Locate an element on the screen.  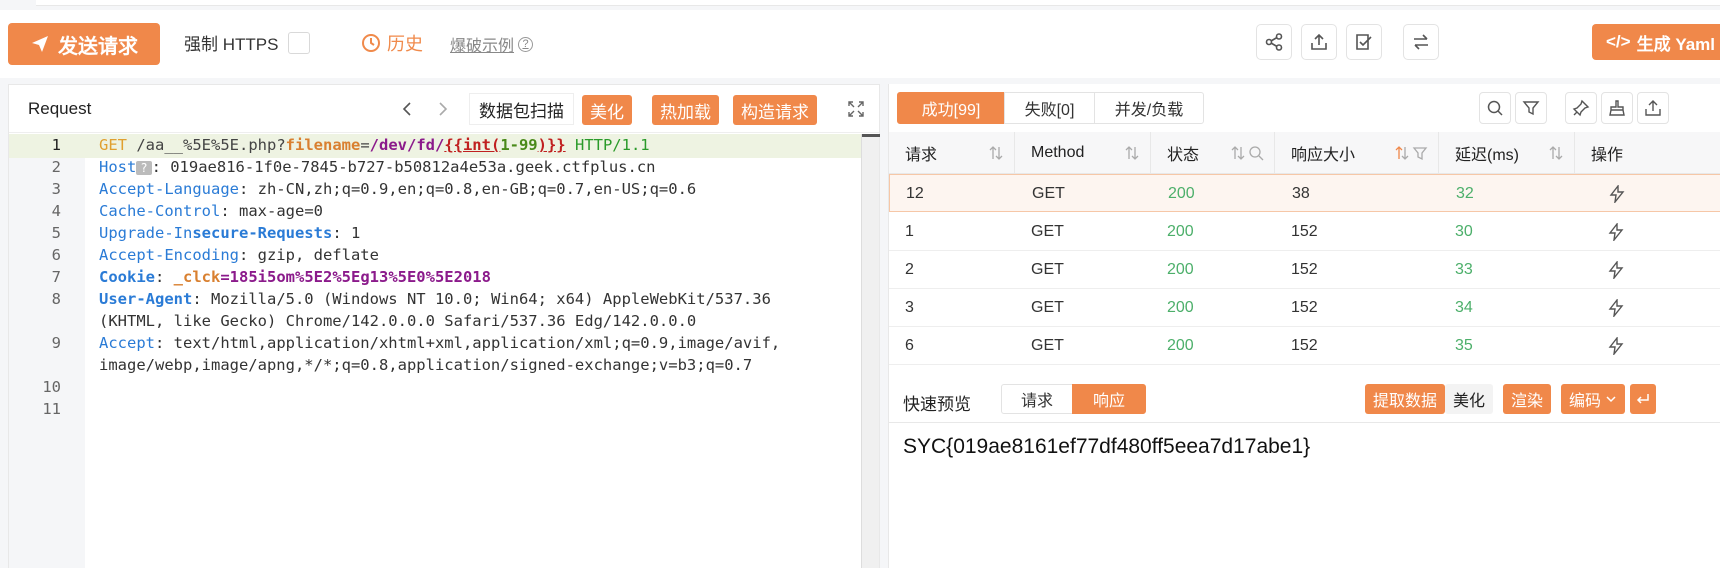
cell-delay: 35 is located at coordinates (1464, 345).